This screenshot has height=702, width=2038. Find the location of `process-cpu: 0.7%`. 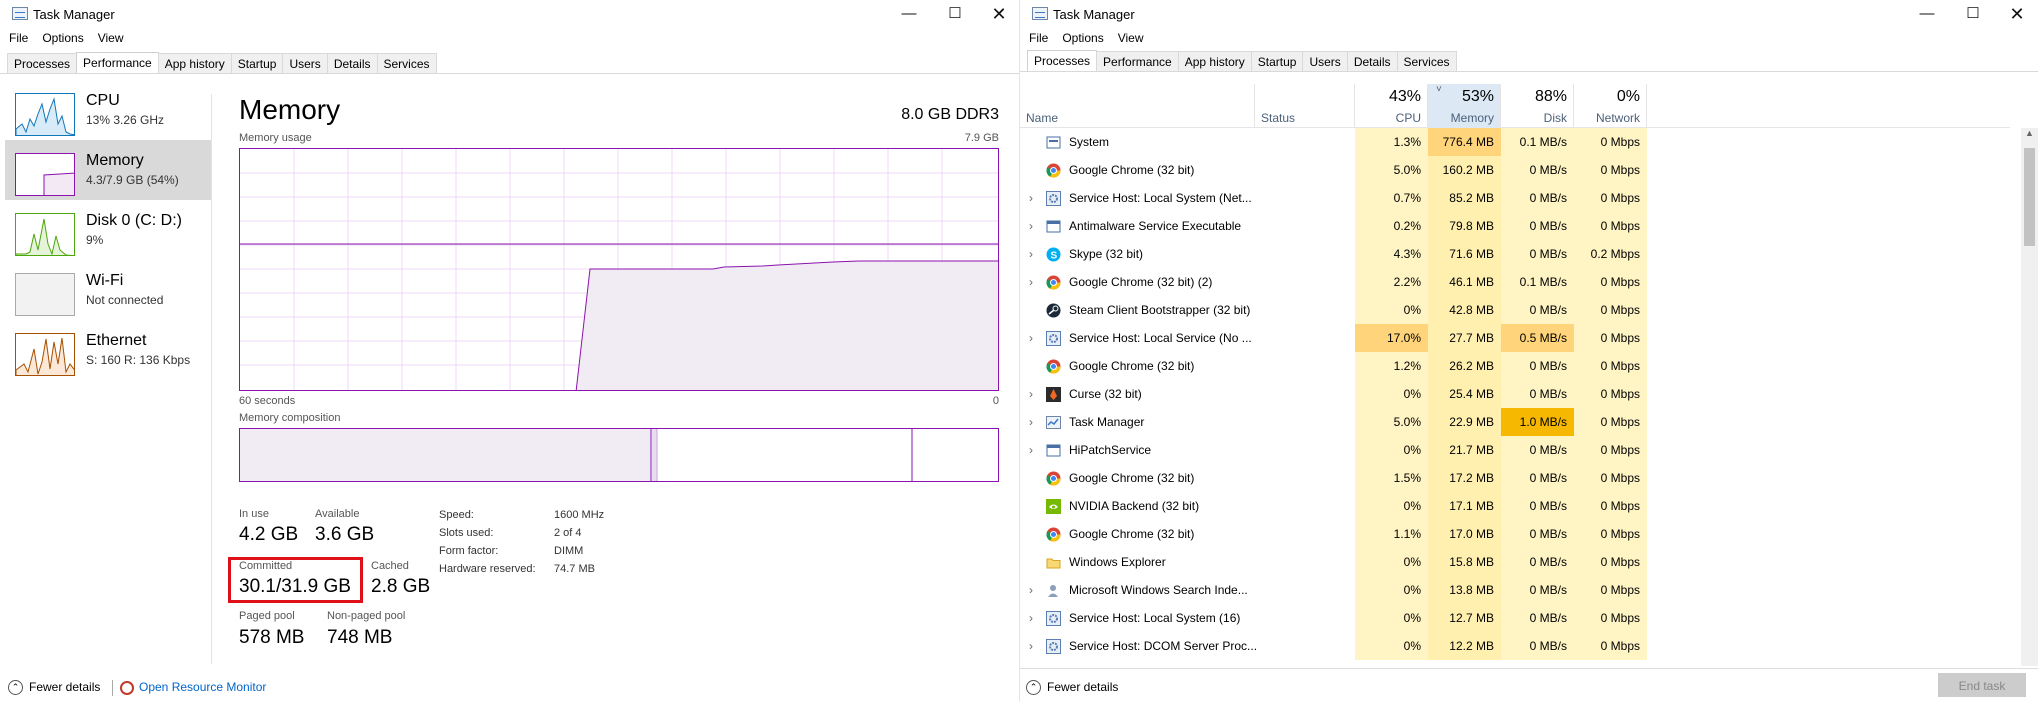

process-cpu: 0.7% is located at coordinates (1391, 198).